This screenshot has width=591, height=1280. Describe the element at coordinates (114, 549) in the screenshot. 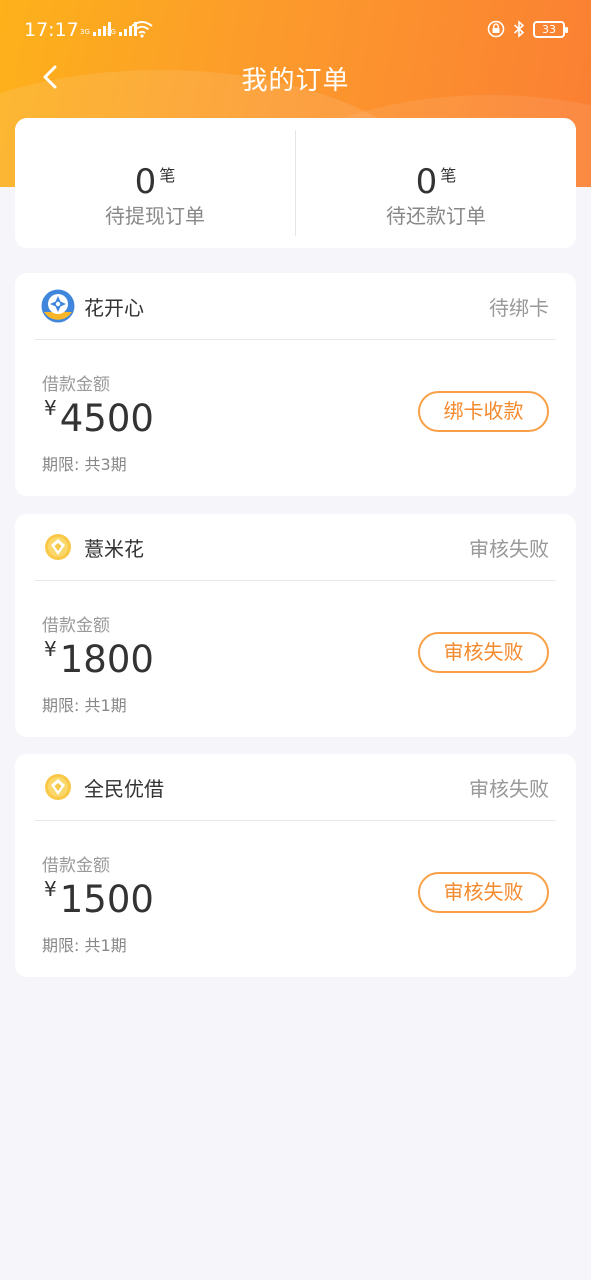

I see `lender-name: 薏米花` at that location.